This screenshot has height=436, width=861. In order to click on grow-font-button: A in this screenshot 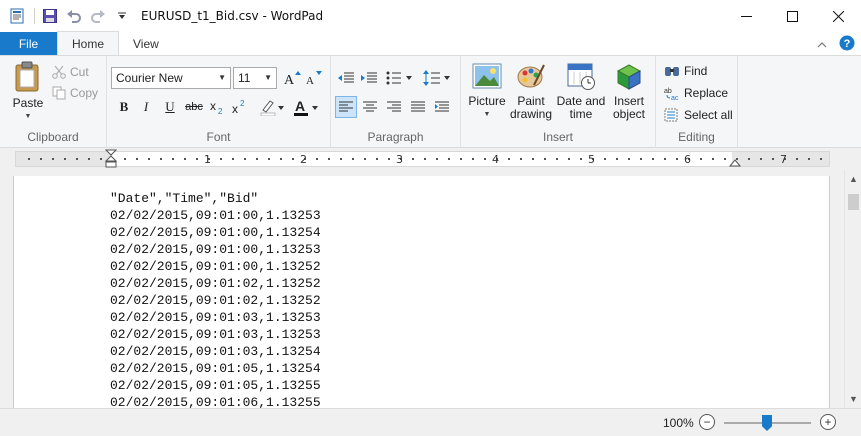, I will do `click(292, 78)`.